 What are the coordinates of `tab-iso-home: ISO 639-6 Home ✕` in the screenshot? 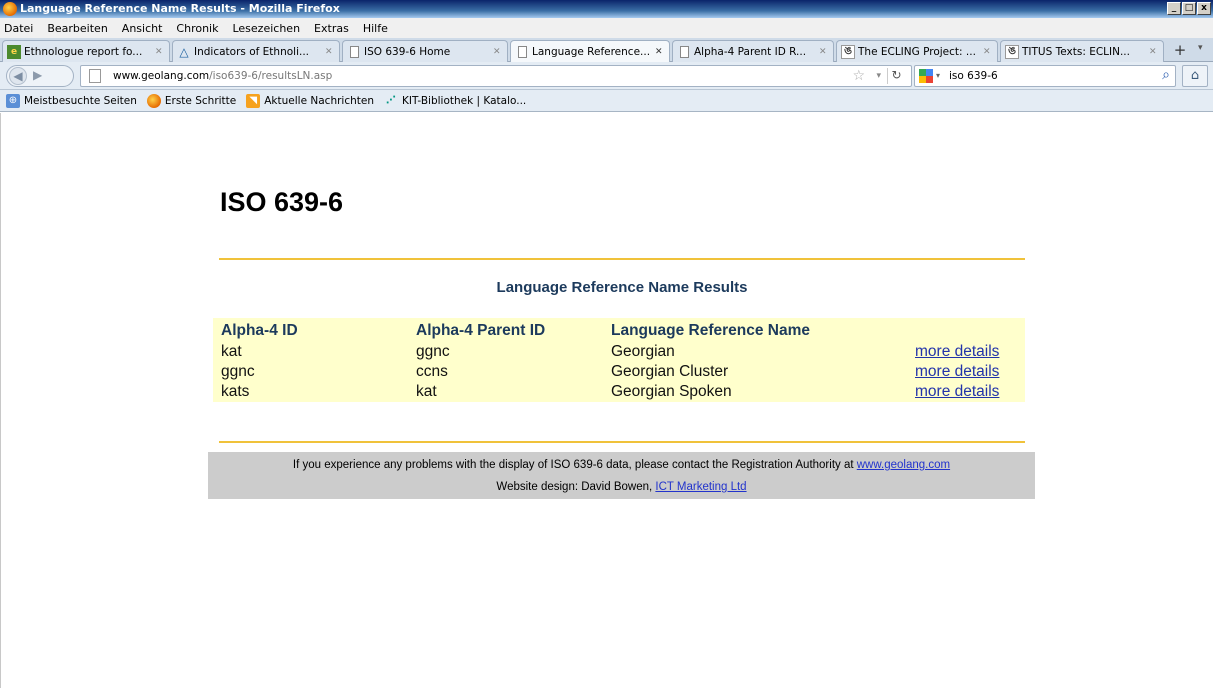 It's located at (425, 51).